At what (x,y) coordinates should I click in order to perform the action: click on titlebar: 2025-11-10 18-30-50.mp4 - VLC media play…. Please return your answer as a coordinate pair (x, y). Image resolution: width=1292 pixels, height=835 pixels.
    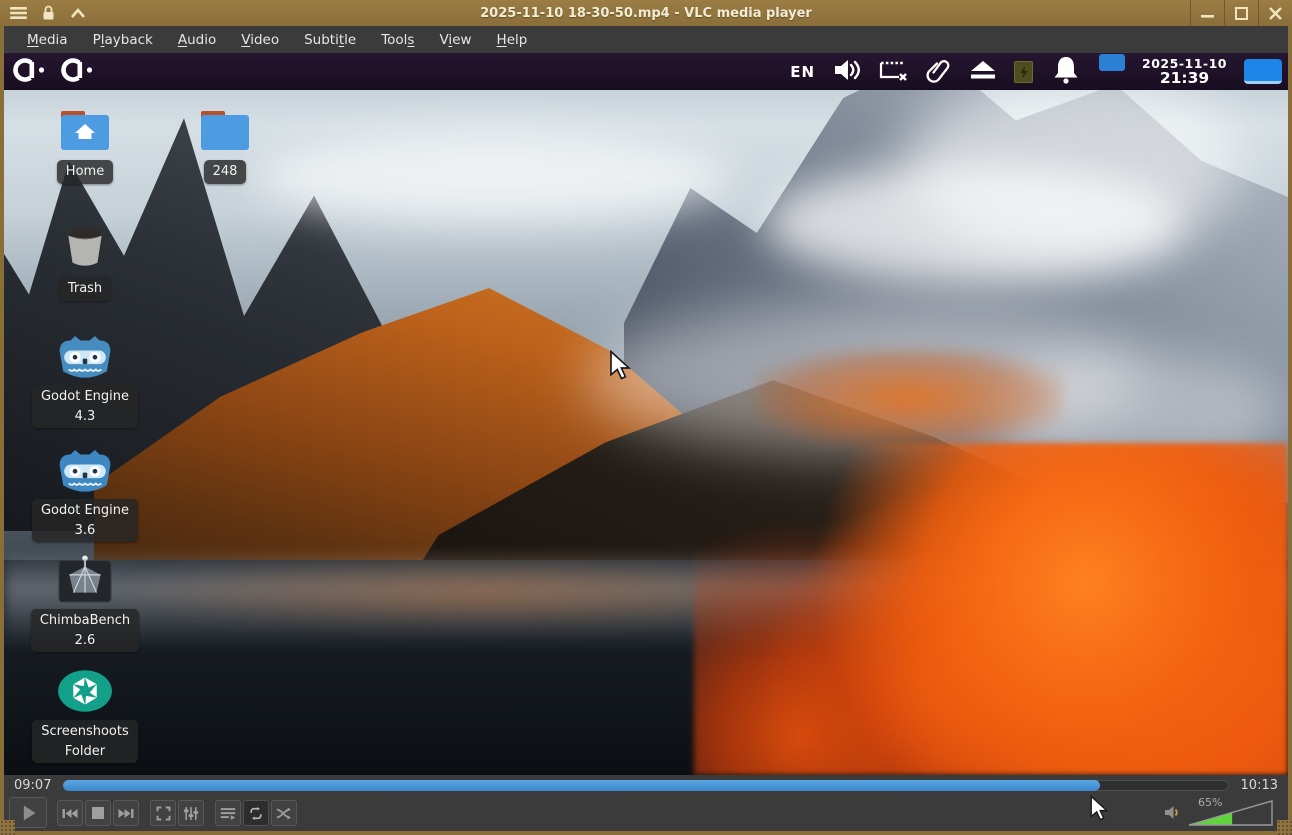
    Looking at the image, I should click on (646, 13).